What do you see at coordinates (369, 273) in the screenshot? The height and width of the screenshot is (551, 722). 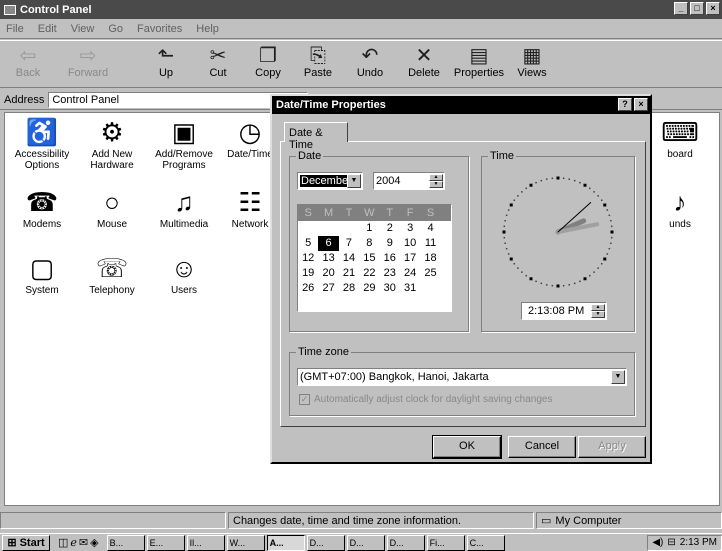 I see `calendar-day: 22` at bounding box center [369, 273].